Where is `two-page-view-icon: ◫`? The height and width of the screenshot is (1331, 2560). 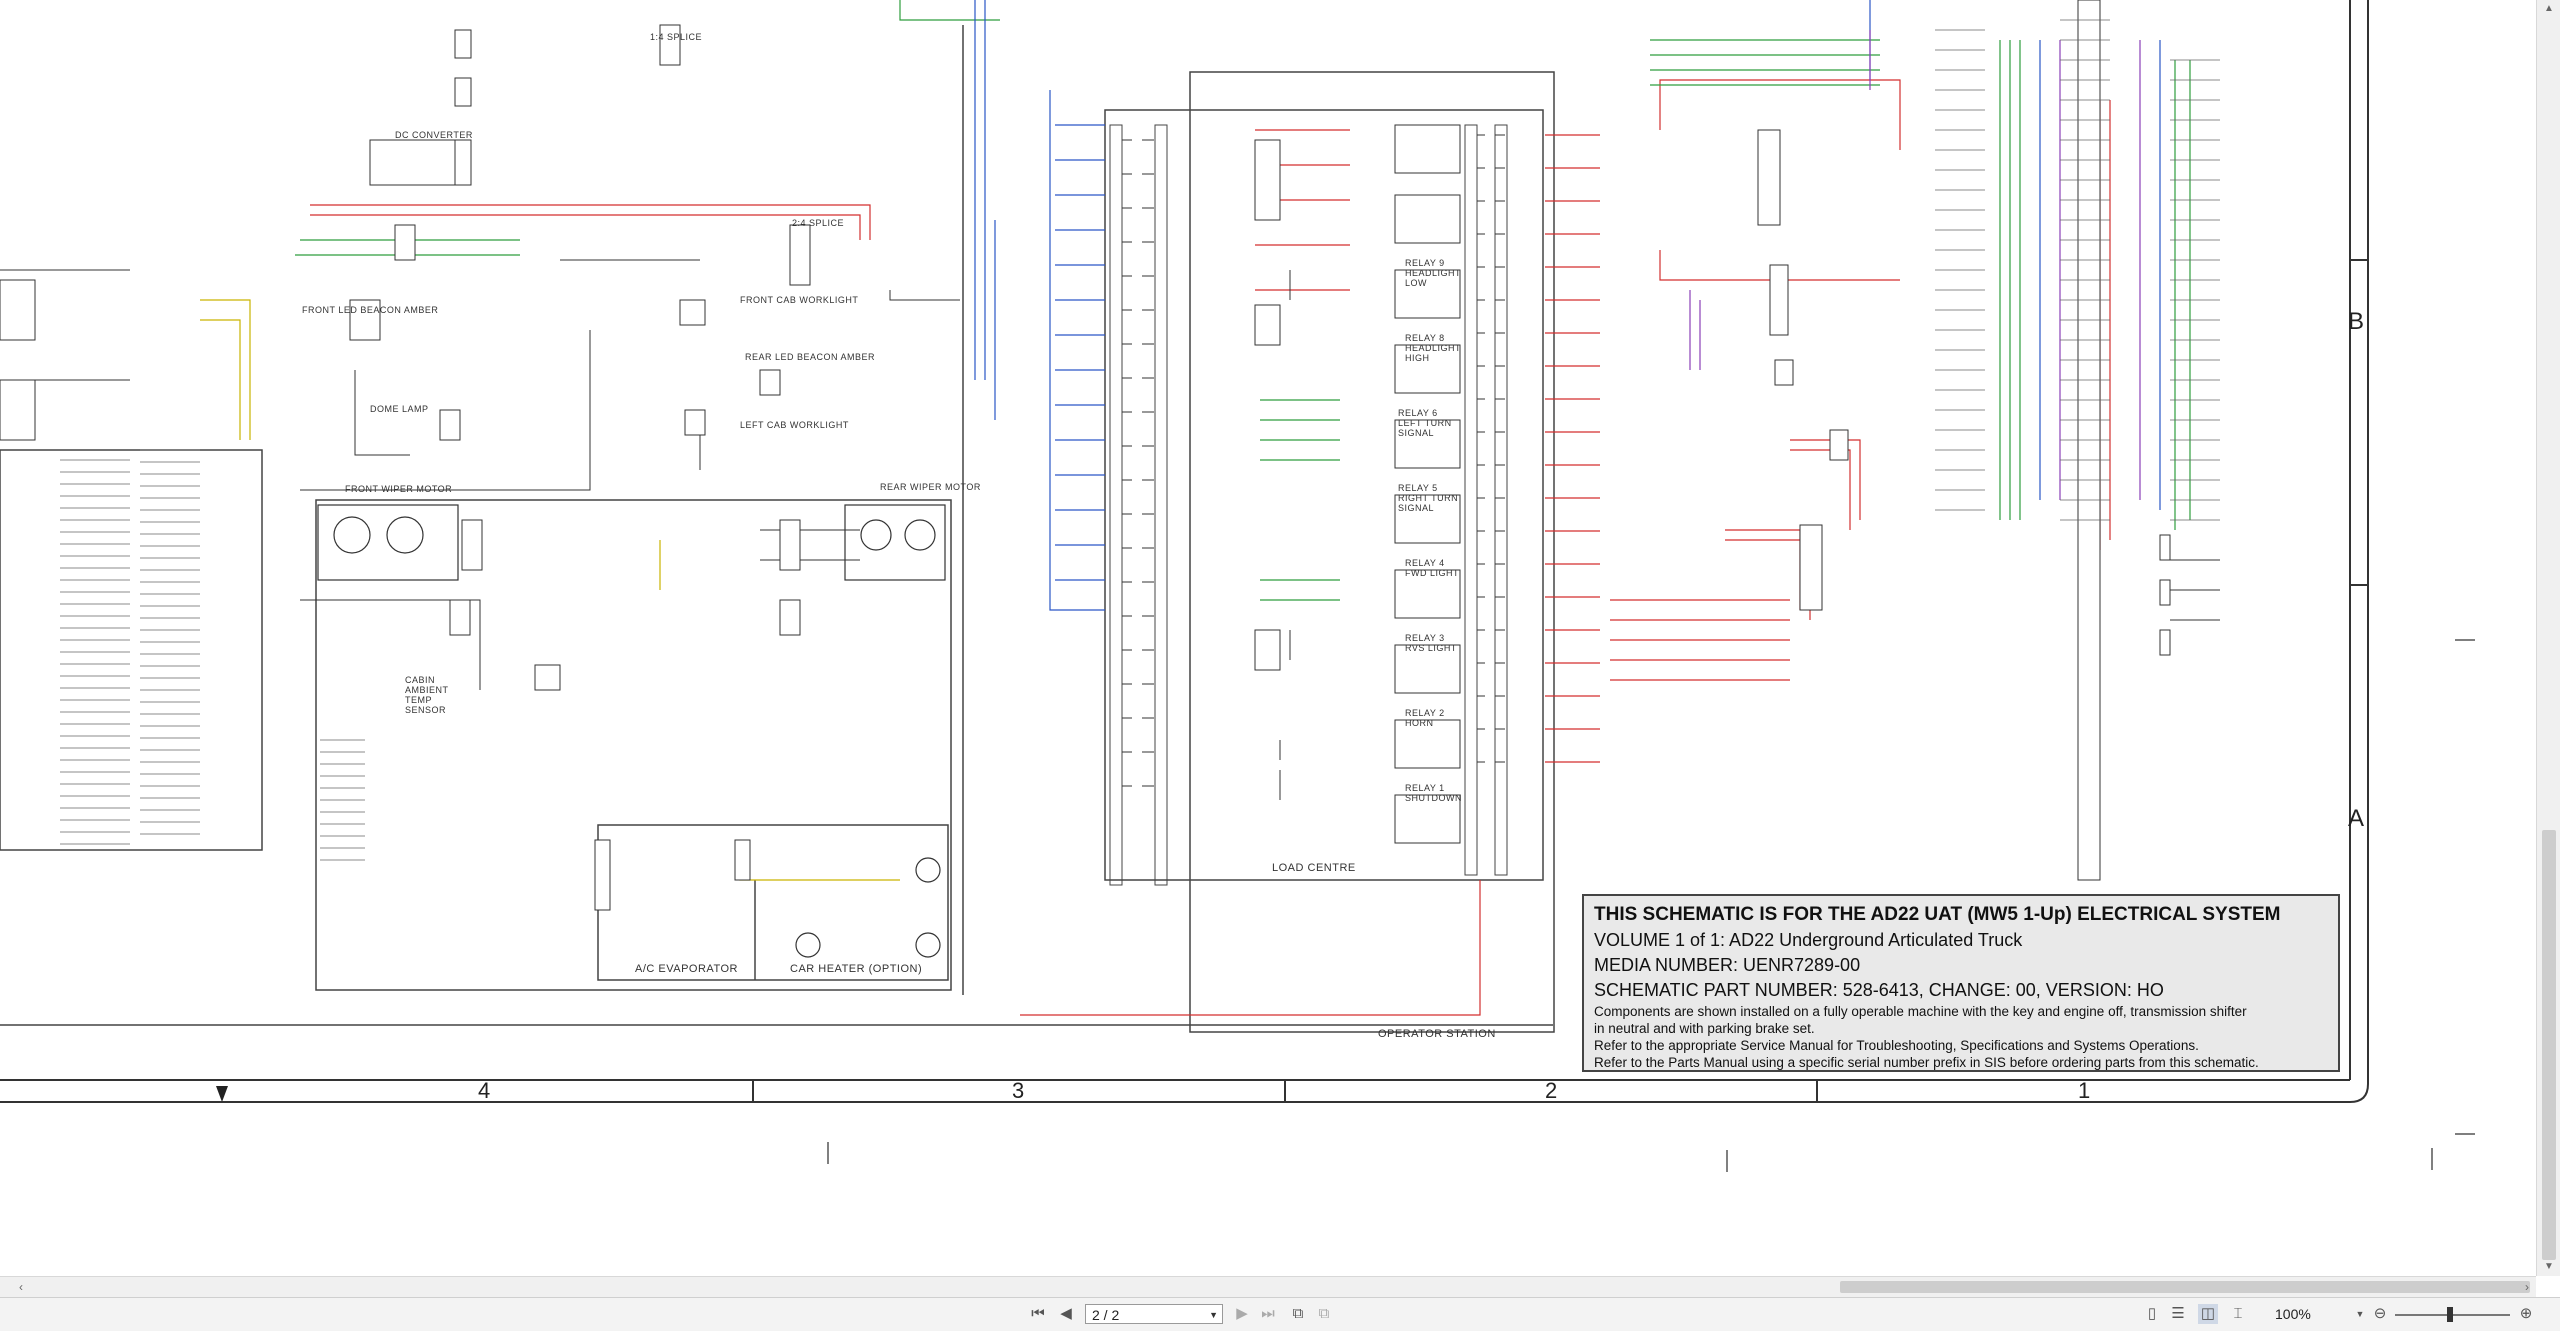 two-page-view-icon: ◫ is located at coordinates (2208, 1314).